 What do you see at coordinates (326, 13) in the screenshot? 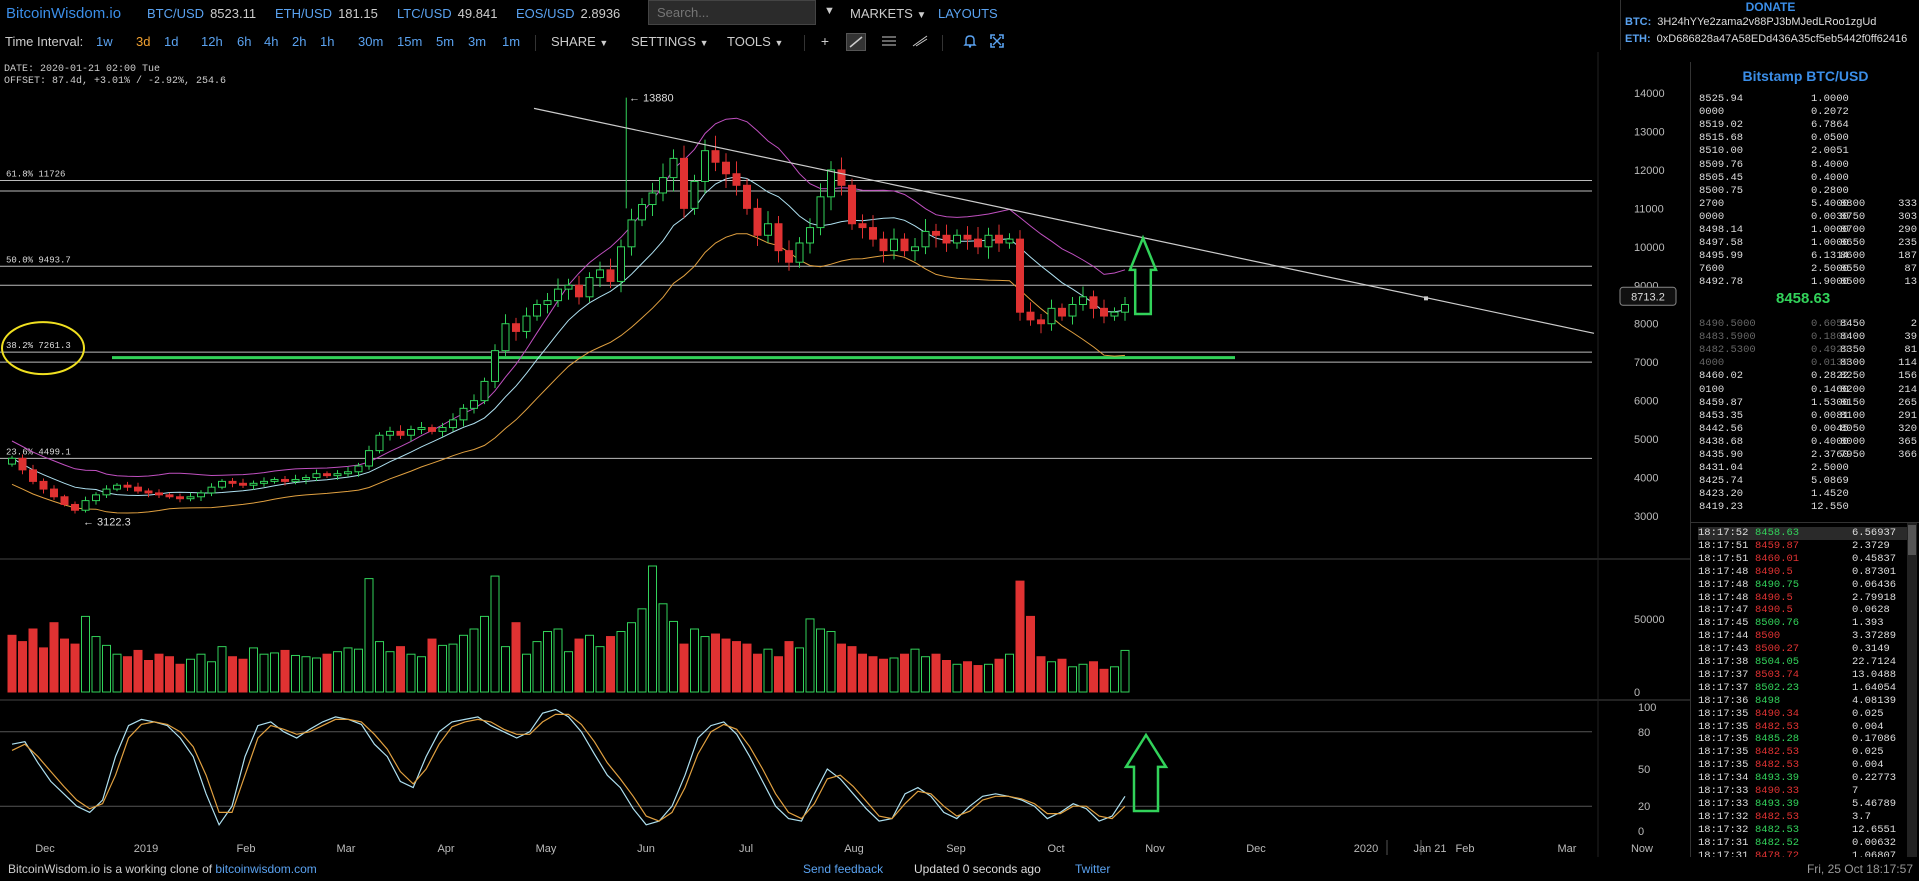
I see `ticker-eth: ETH/USD 181.15` at bounding box center [326, 13].